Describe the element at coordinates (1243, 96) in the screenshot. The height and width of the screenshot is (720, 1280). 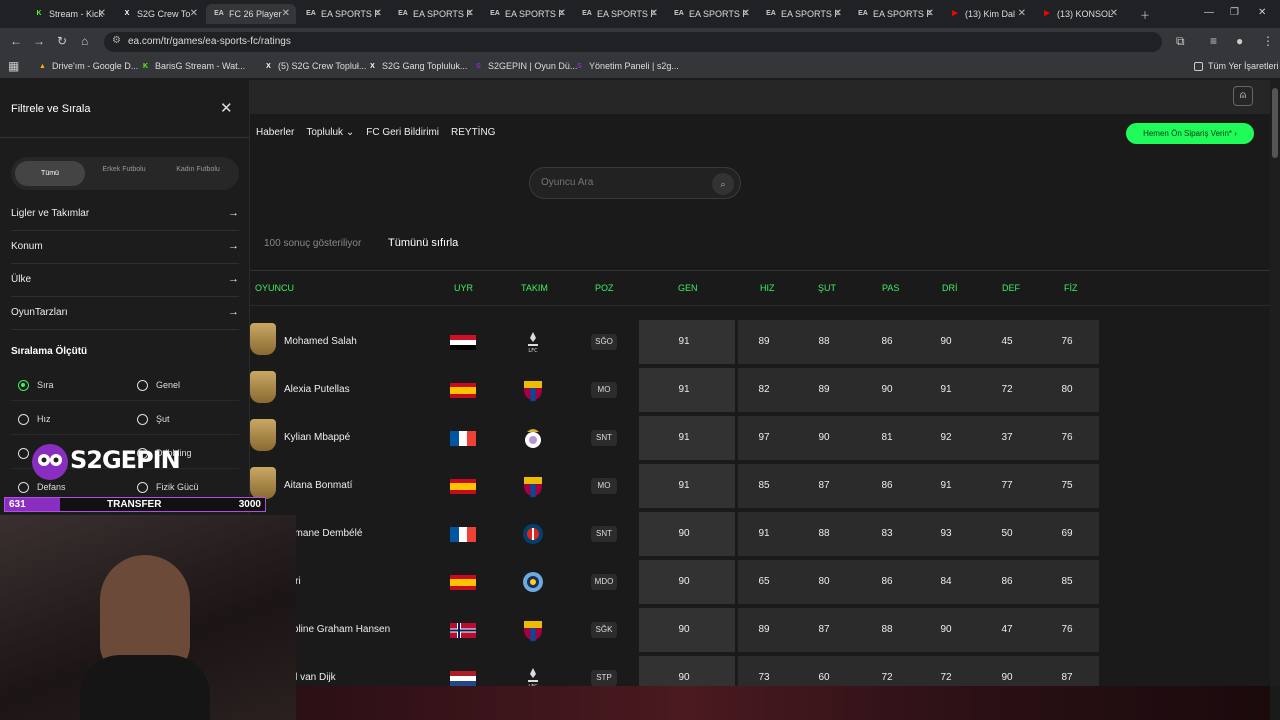
I see `account-button: ⍝` at that location.